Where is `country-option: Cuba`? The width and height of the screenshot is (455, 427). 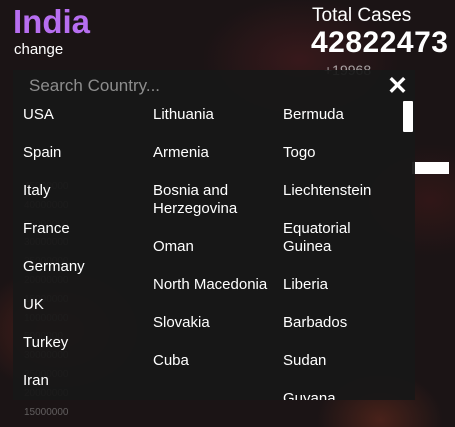 country-option: Cuba is located at coordinates (213, 361).